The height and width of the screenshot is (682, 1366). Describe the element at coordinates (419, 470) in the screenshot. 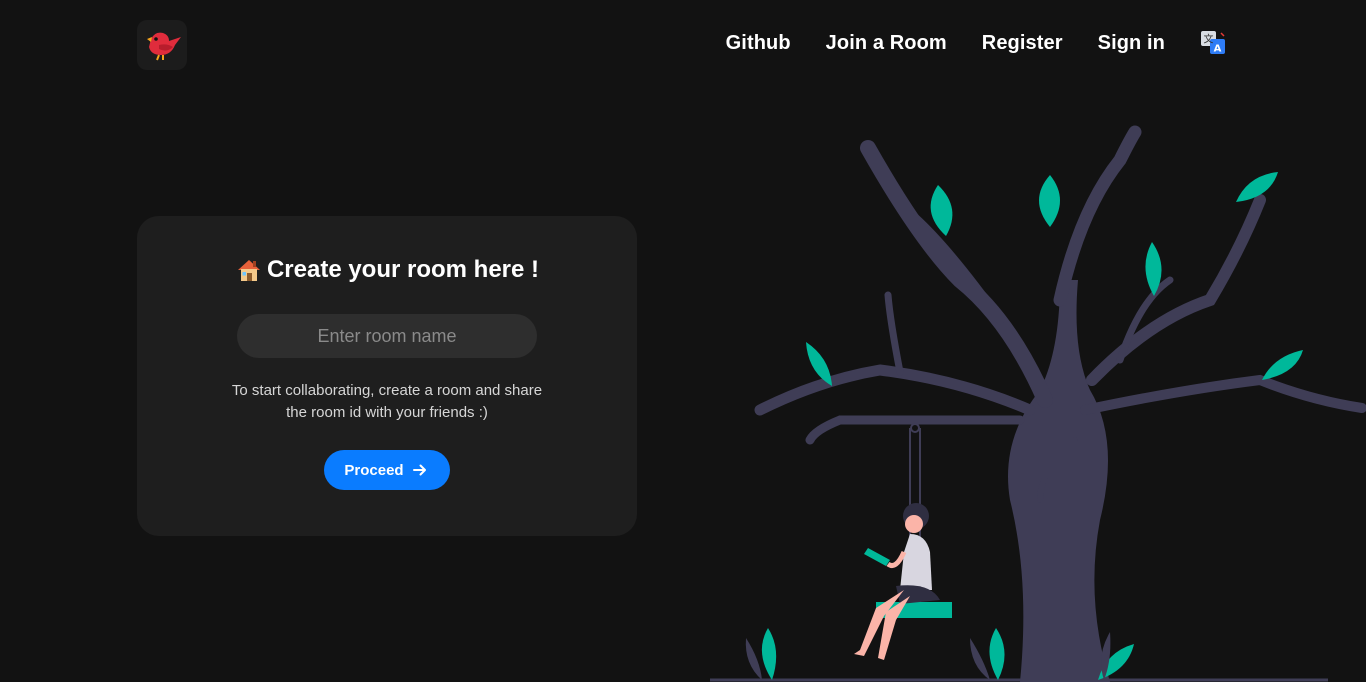

I see `arrow-right-icon` at that location.